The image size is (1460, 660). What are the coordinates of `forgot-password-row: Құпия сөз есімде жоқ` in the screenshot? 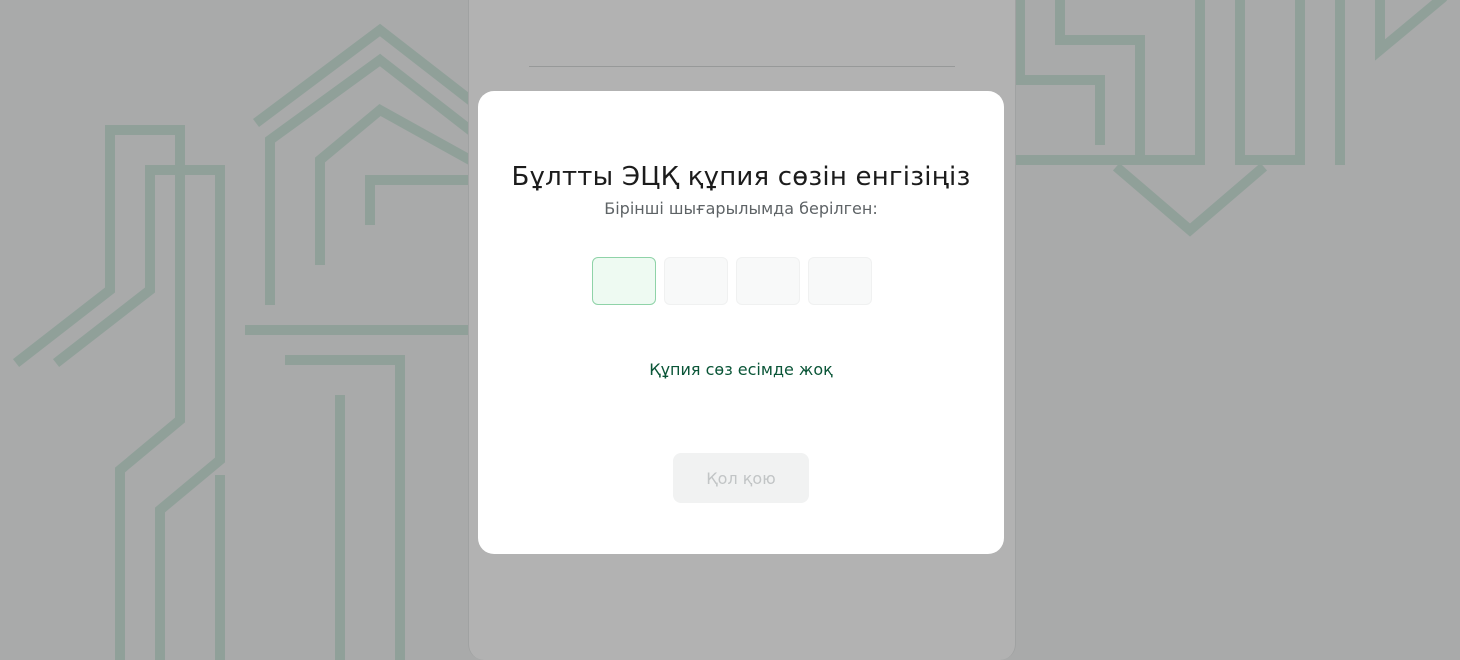 It's located at (741, 370).